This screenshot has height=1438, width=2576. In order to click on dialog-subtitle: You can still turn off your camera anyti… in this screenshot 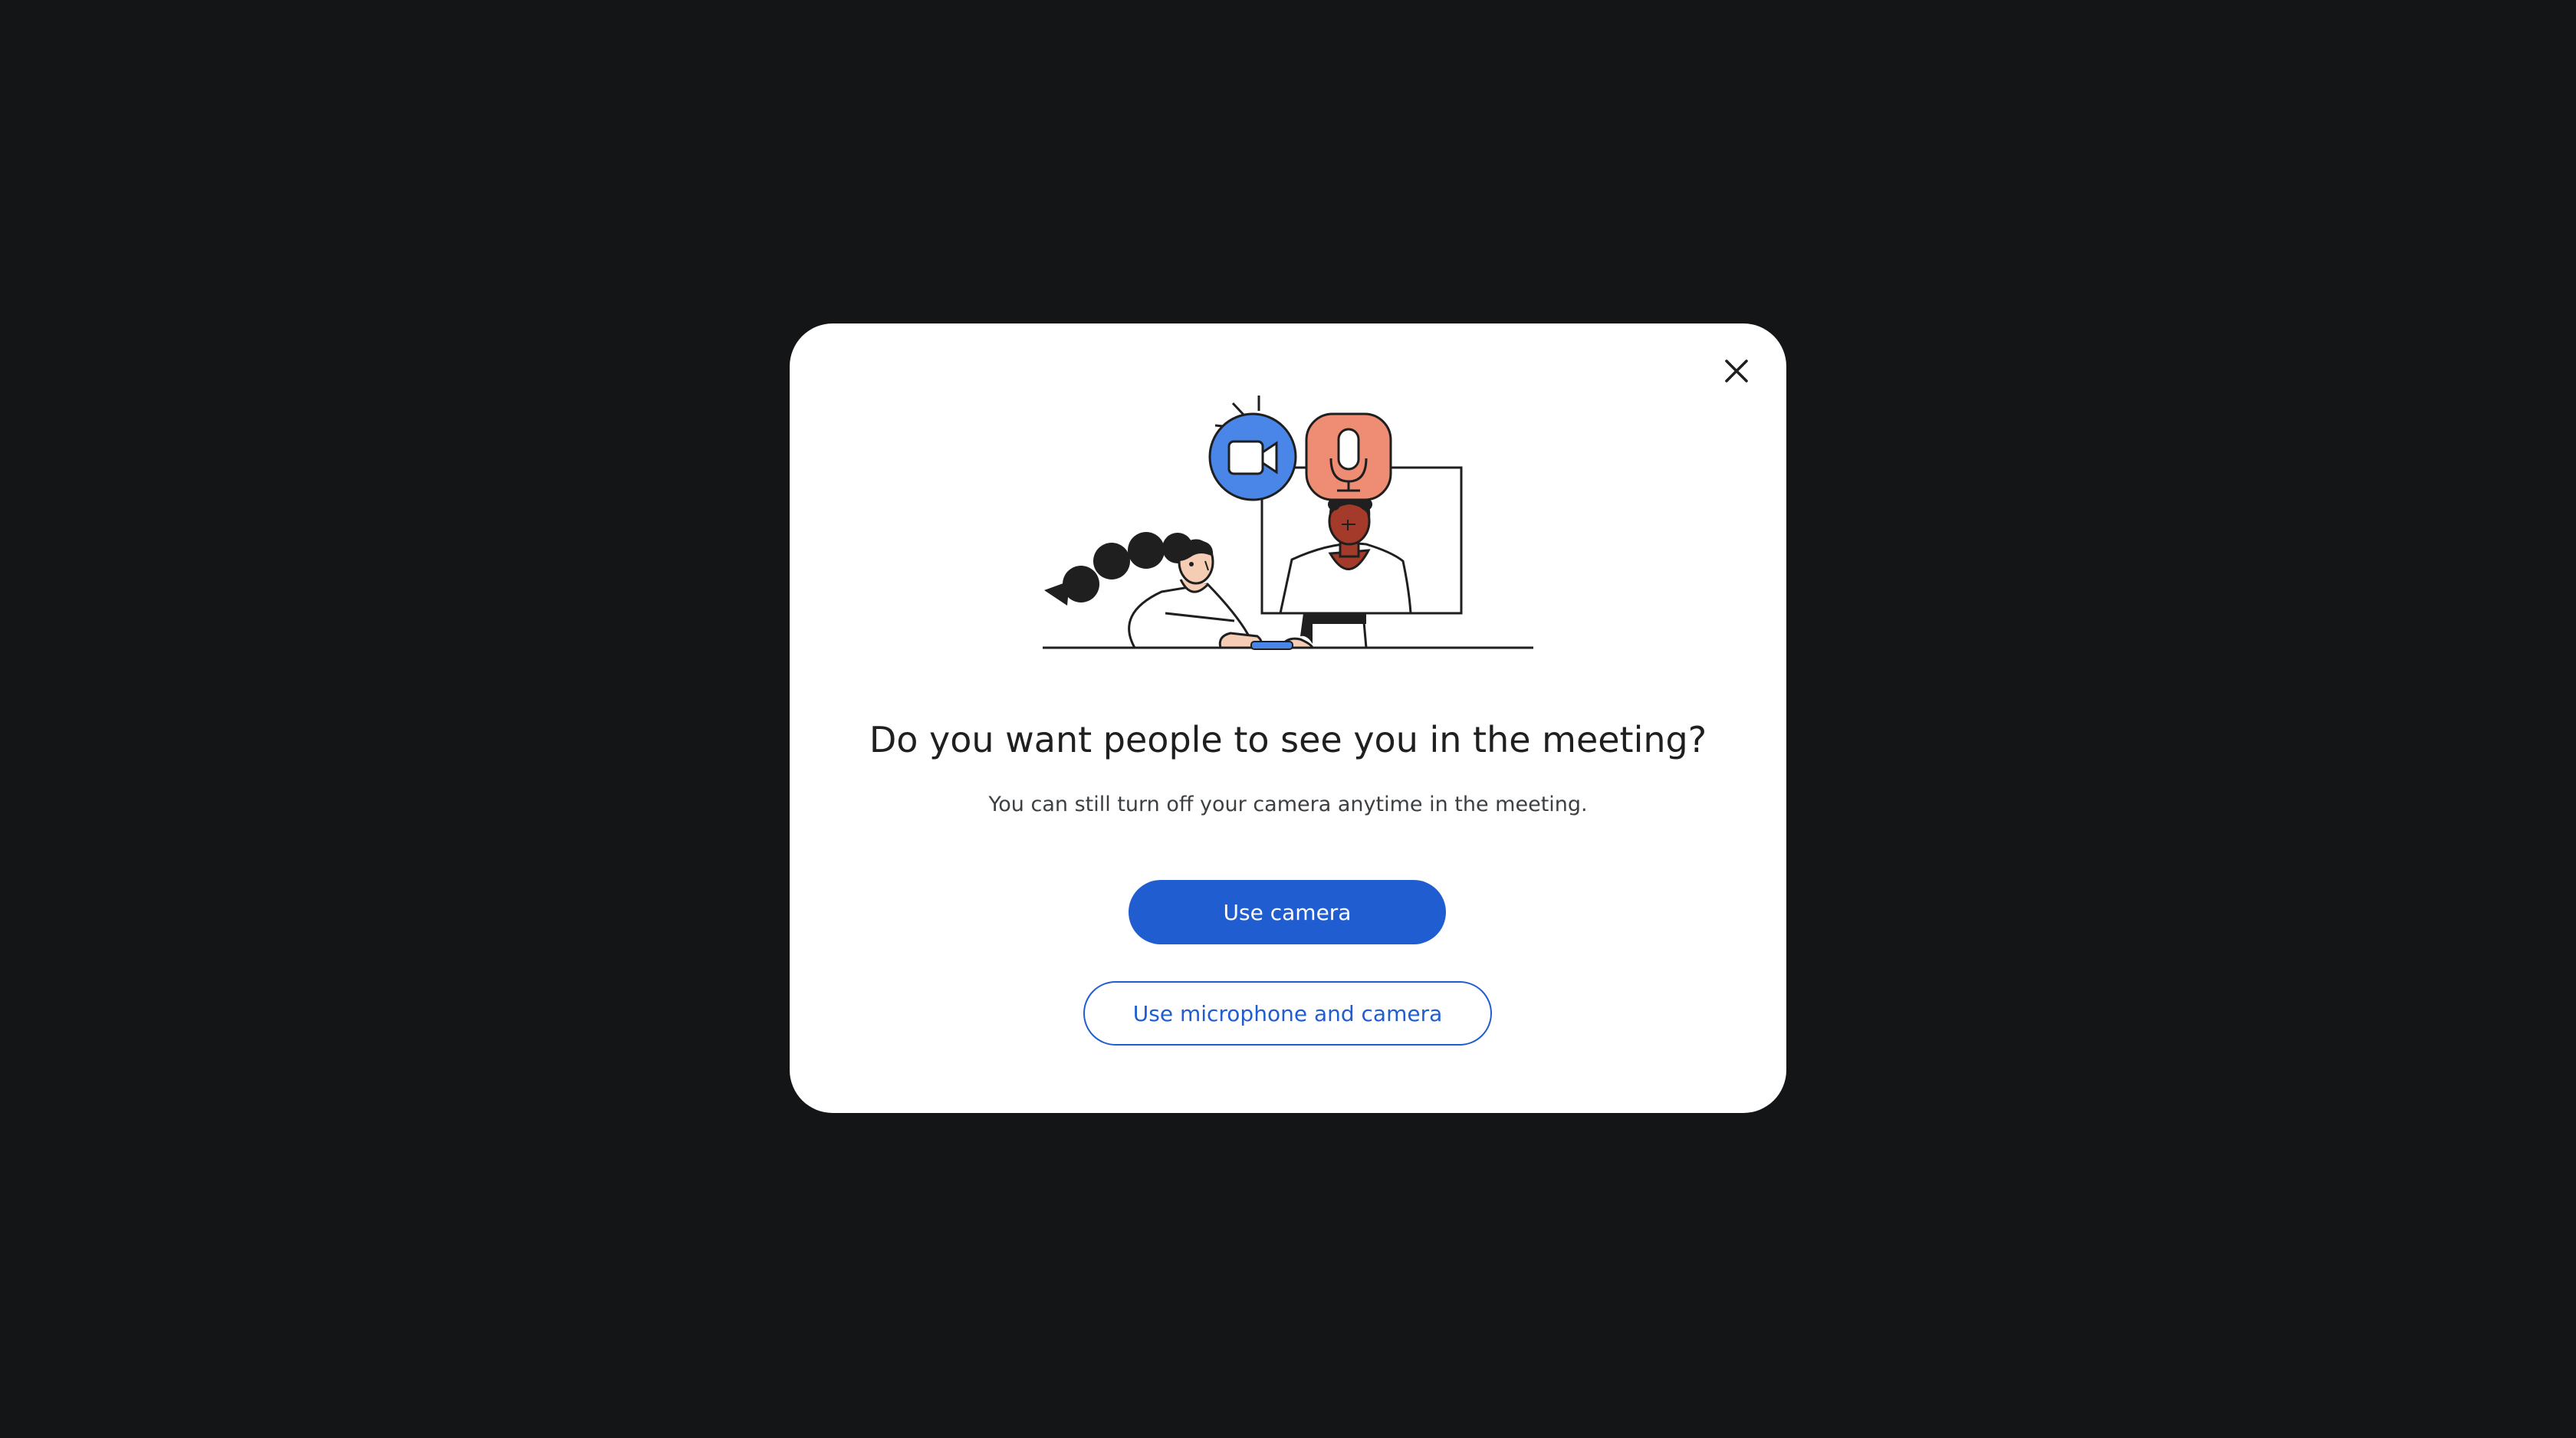, I will do `click(1288, 804)`.